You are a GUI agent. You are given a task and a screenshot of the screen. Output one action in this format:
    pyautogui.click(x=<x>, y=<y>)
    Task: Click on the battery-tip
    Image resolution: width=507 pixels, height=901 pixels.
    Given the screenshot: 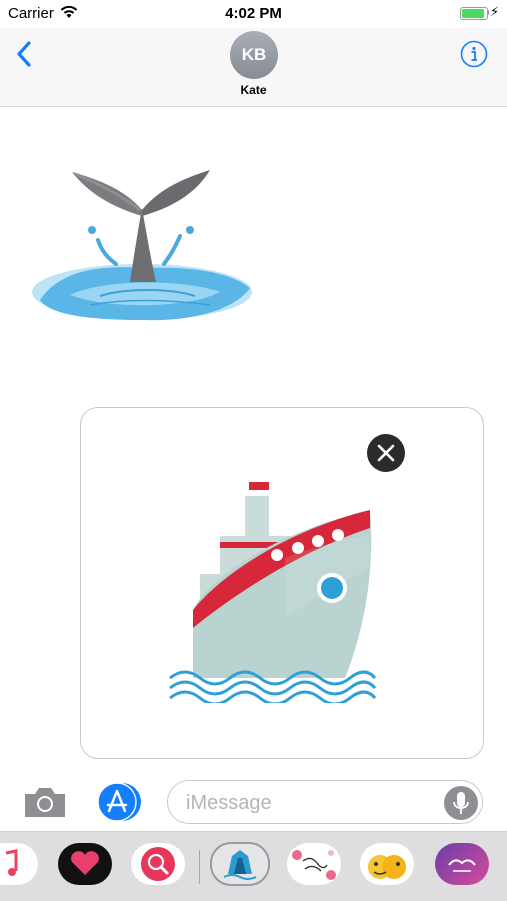 What is the action you would take?
    pyautogui.click(x=488, y=12)
    